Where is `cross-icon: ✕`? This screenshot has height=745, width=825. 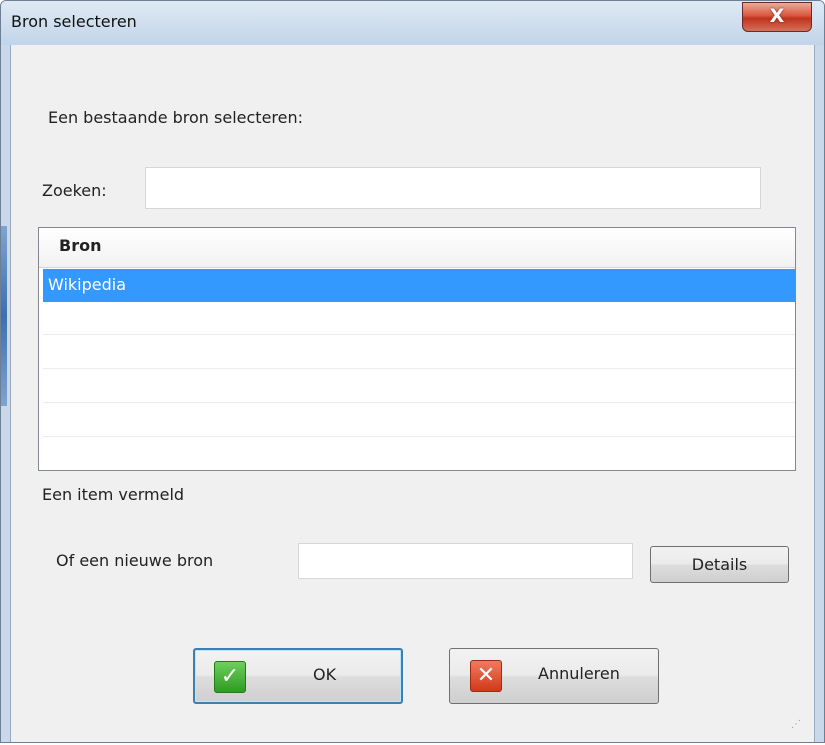
cross-icon: ✕ is located at coordinates (486, 676).